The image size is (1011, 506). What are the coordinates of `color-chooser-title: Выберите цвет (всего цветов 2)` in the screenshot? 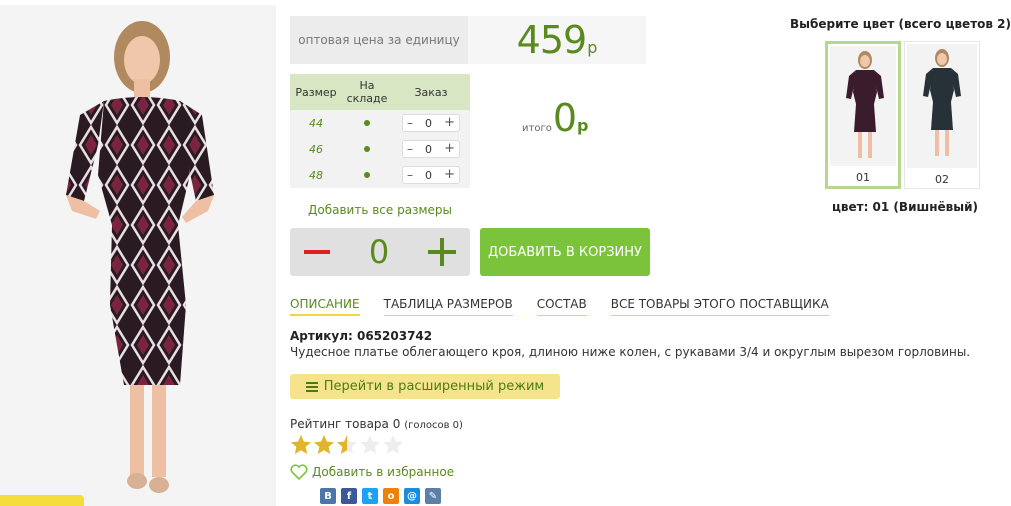 It's located at (900, 24).